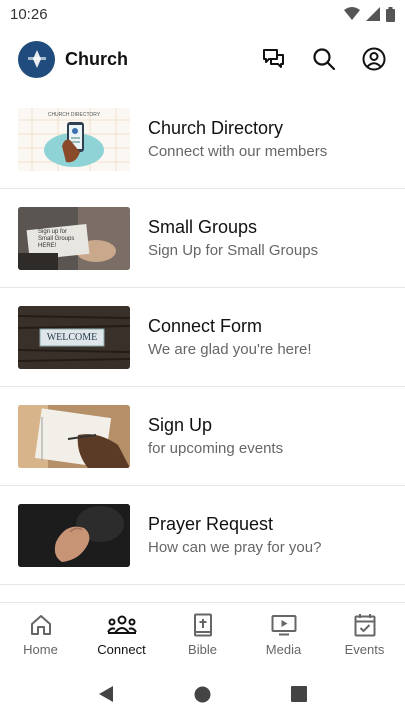 The image size is (405, 720). I want to click on list-item-sign-up: Sign Up for upcoming events, so click(202, 436).